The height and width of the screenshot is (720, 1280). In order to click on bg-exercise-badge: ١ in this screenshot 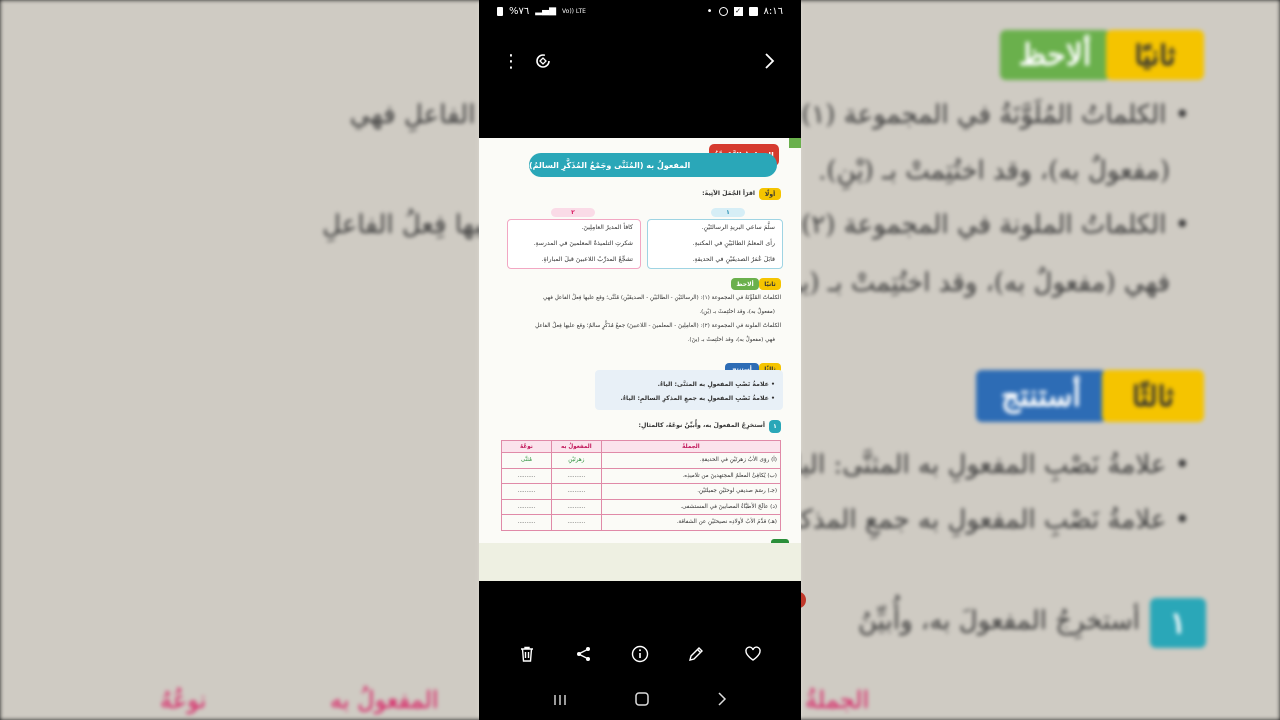, I will do `click(1178, 623)`.